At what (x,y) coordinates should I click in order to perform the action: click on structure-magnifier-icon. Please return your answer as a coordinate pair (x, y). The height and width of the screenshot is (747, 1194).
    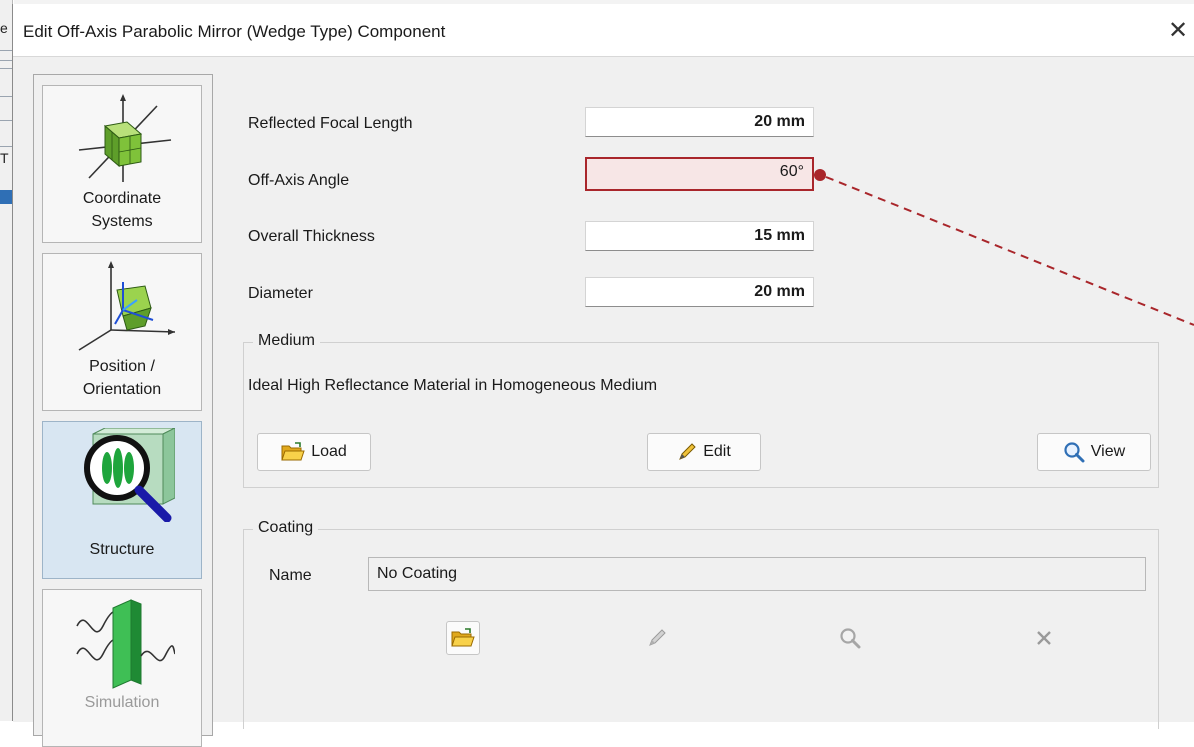
    Looking at the image, I should click on (129, 475).